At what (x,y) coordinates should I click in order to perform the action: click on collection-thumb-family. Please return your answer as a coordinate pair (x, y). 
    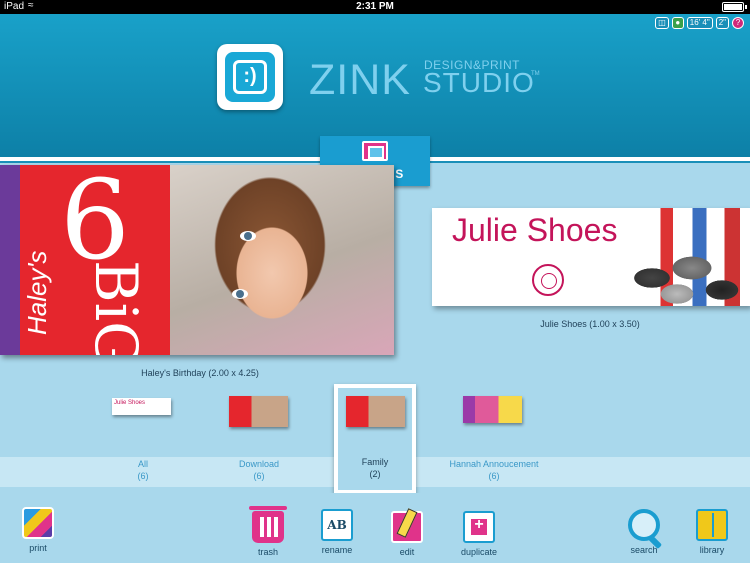
    Looking at the image, I should click on (375, 411).